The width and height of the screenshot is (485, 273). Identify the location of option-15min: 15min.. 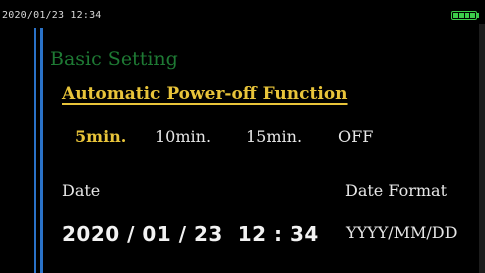
(274, 136).